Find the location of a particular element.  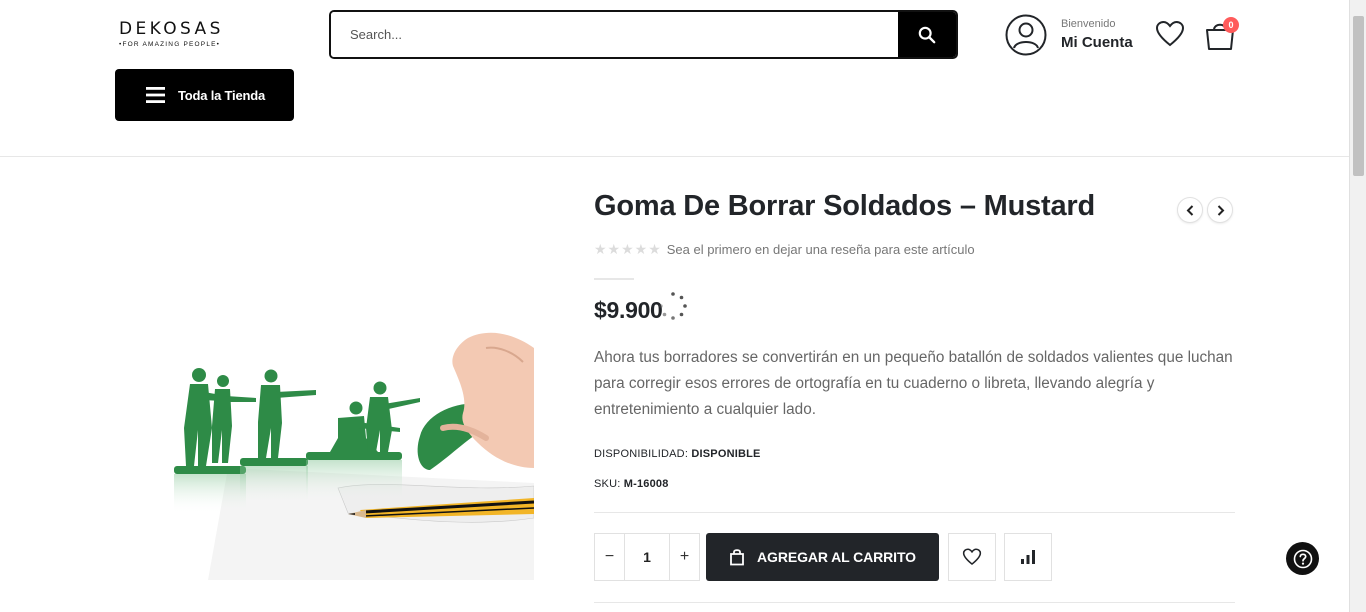

help-button is located at coordinates (1302, 558).